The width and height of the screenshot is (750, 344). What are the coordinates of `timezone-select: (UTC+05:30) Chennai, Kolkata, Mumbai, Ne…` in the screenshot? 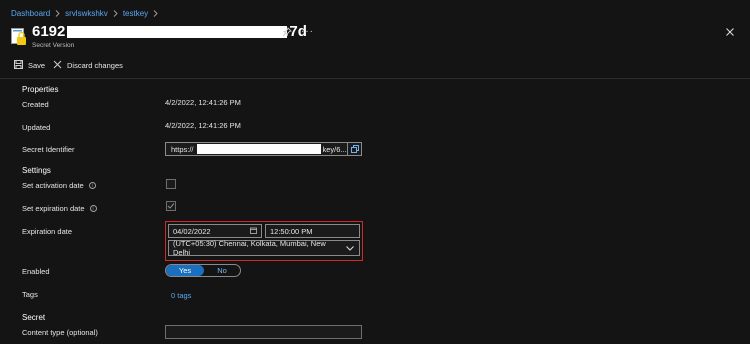 It's located at (264, 248).